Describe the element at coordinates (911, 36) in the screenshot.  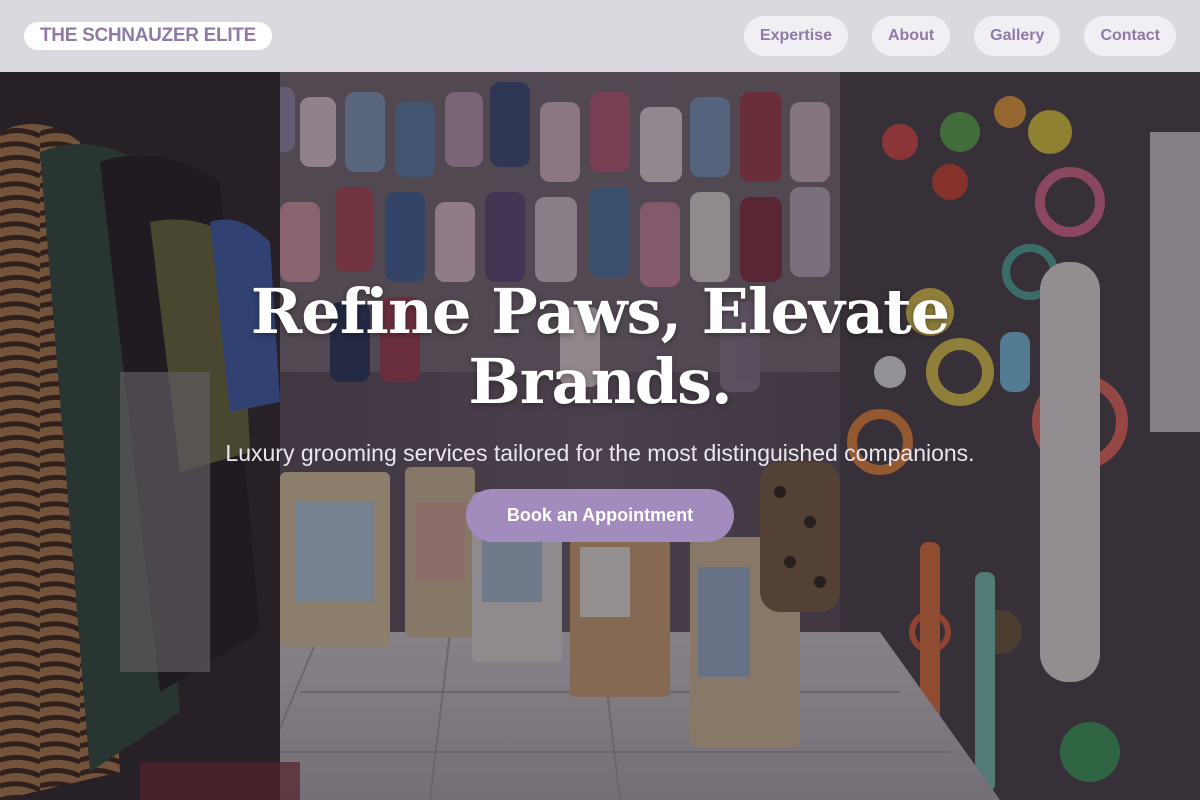
I see `nav-about-button: About` at that location.